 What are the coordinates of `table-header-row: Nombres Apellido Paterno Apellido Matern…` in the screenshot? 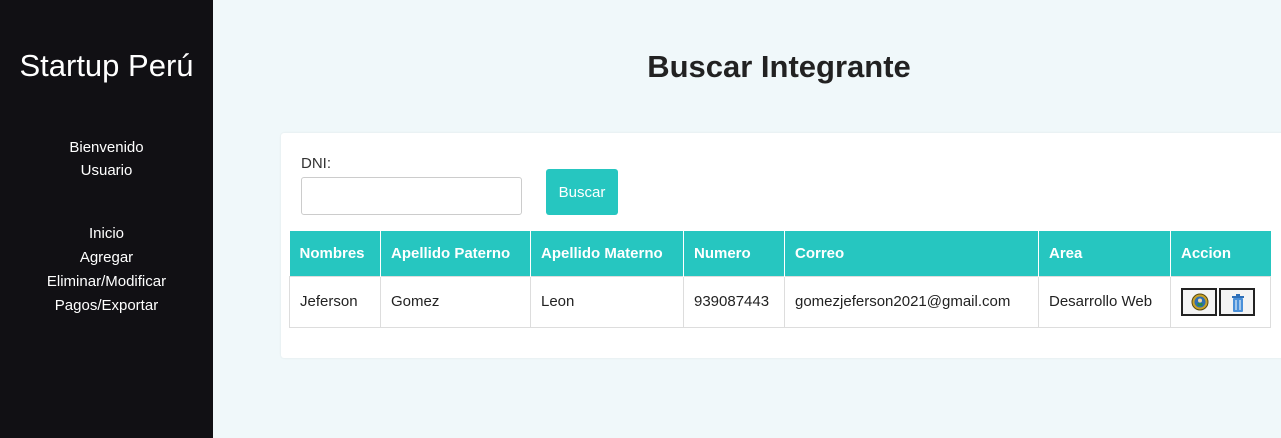 It's located at (780, 253).